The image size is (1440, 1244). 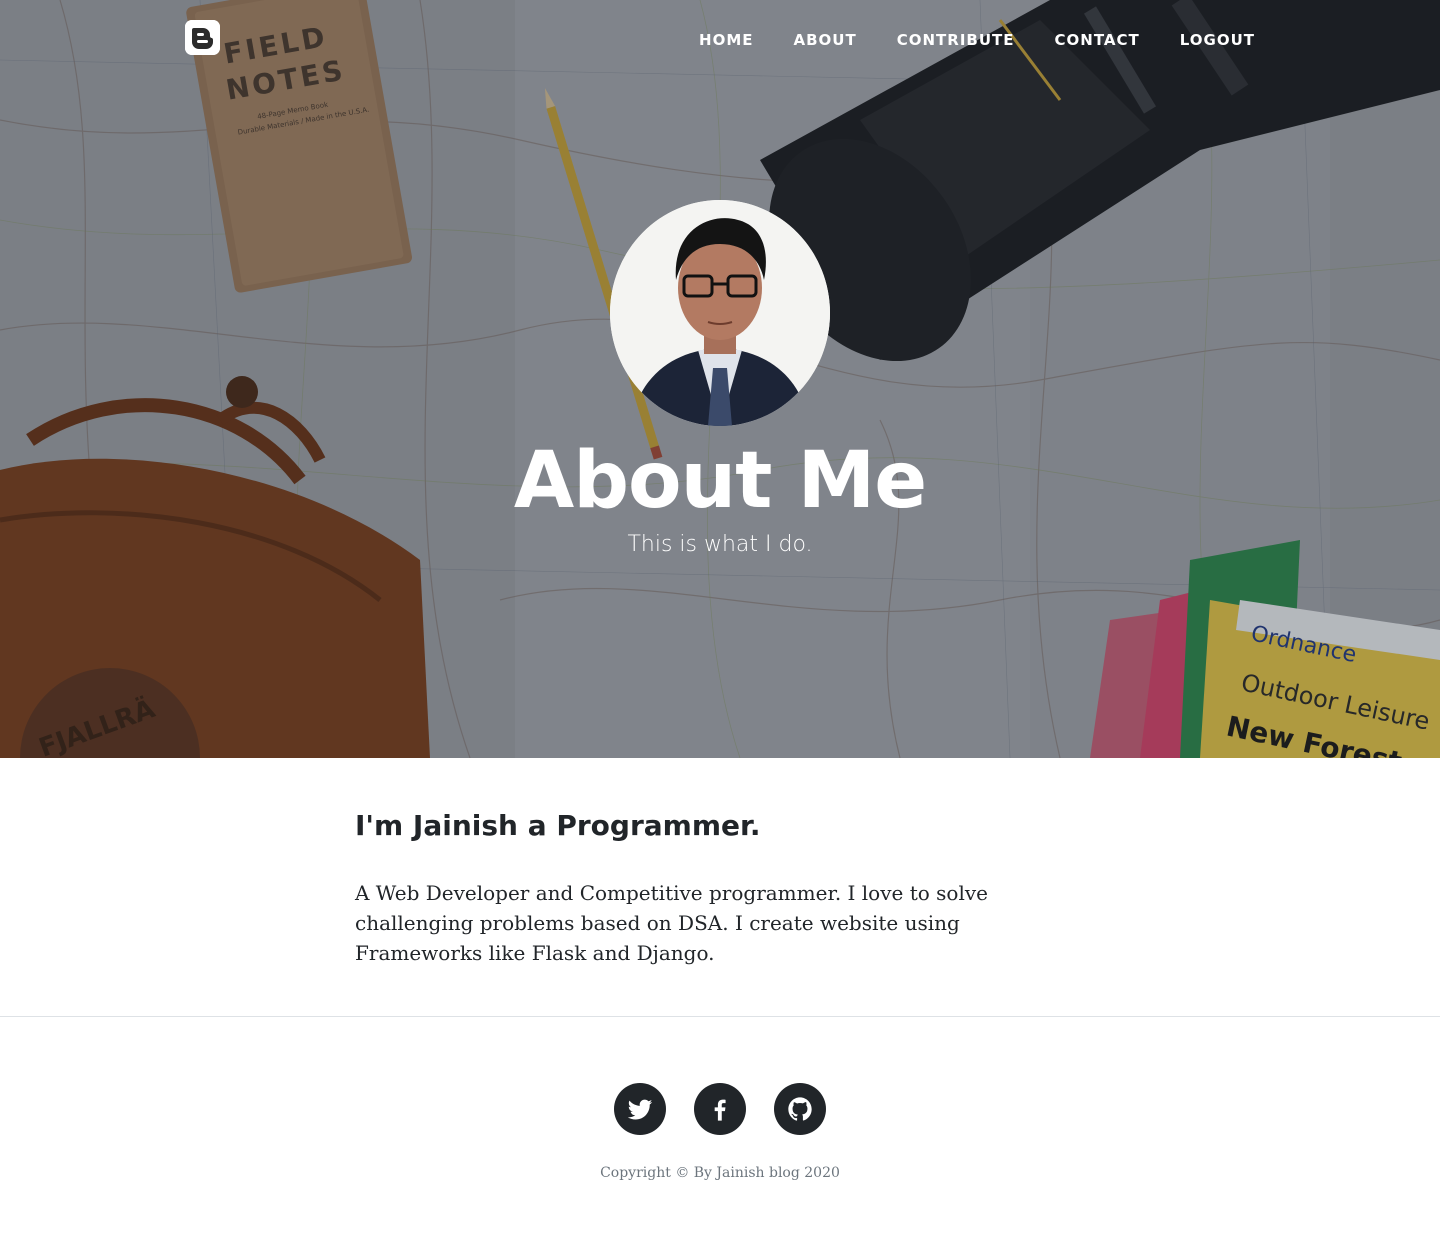 I want to click on nav-link-home: HOME, so click(x=706, y=40).